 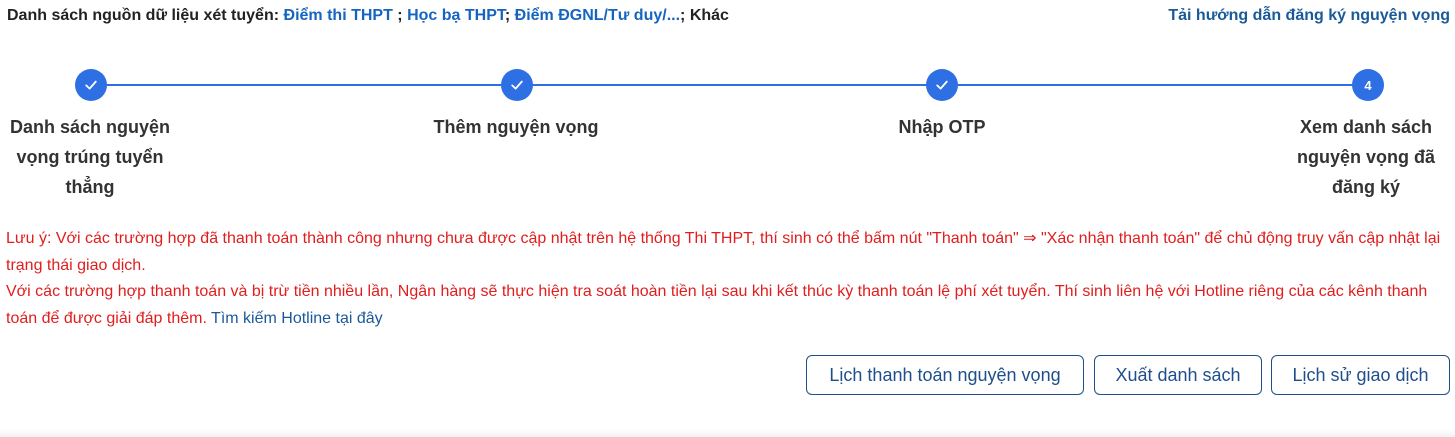 What do you see at coordinates (709, 15) in the screenshot?
I see `source-other: Khác` at bounding box center [709, 15].